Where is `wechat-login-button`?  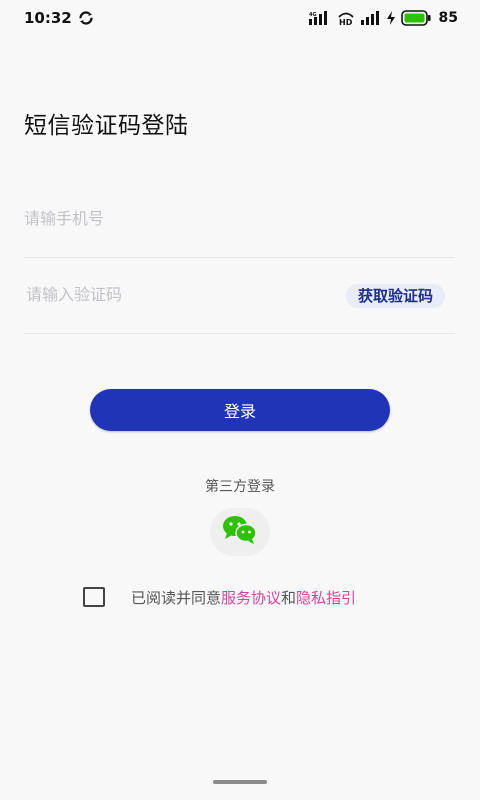 wechat-login-button is located at coordinates (240, 532).